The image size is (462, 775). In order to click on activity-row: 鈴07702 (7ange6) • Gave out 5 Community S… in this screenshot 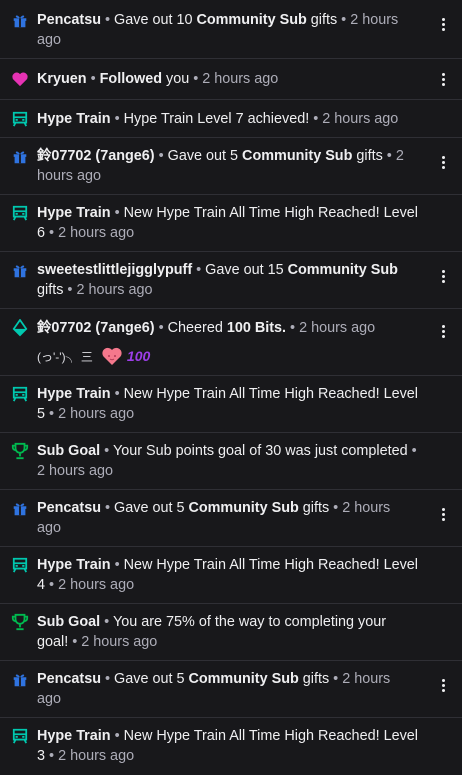, I will do `click(231, 166)`.